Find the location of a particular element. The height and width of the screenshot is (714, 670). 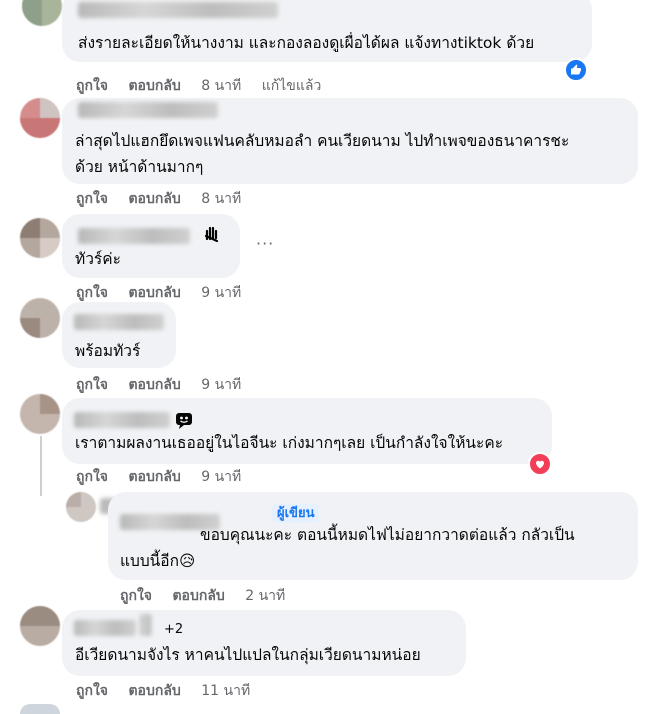

like-reaction-icon is located at coordinates (576, 70).